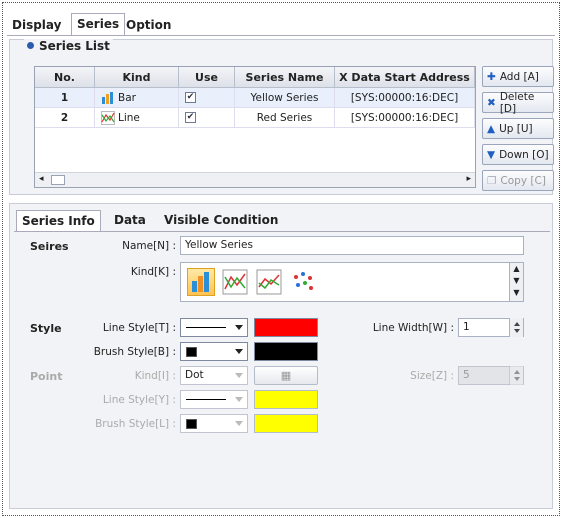  I want to click on kind-scroll-buttons: ▲ ▼ ▼, so click(516, 282).